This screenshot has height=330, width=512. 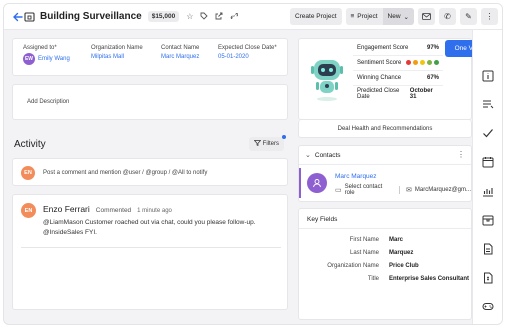 What do you see at coordinates (383, 48) in the screenshot?
I see `score-label: Engagement Score` at bounding box center [383, 48].